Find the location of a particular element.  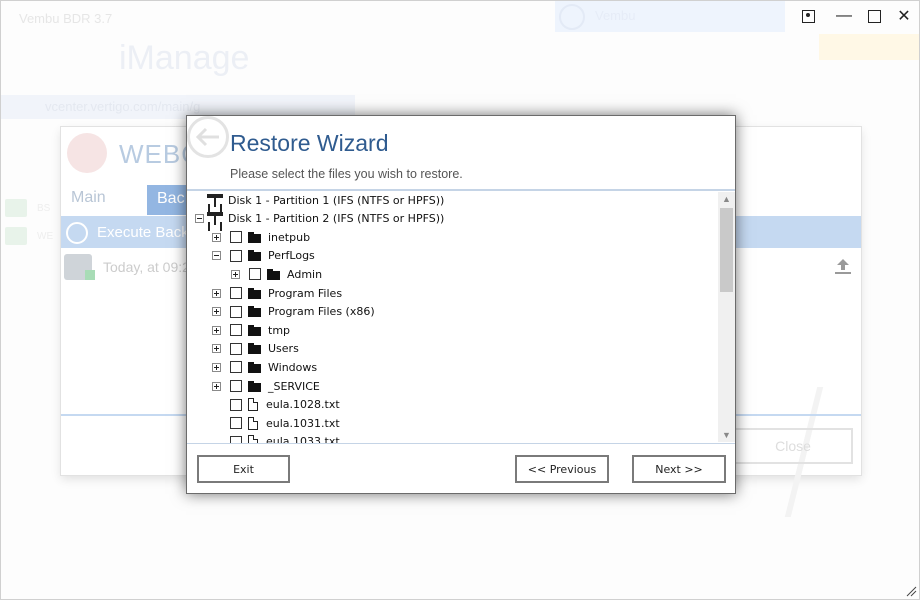

tree-item-label: Program Files is located at coordinates (305, 293).